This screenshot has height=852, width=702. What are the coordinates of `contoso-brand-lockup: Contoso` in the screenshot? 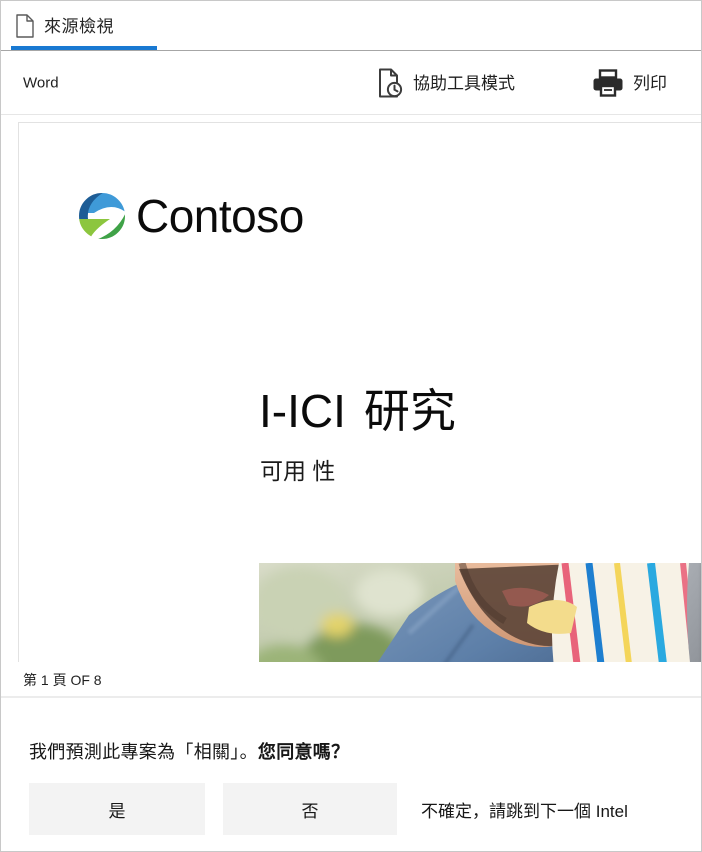 It's located at (190, 216).